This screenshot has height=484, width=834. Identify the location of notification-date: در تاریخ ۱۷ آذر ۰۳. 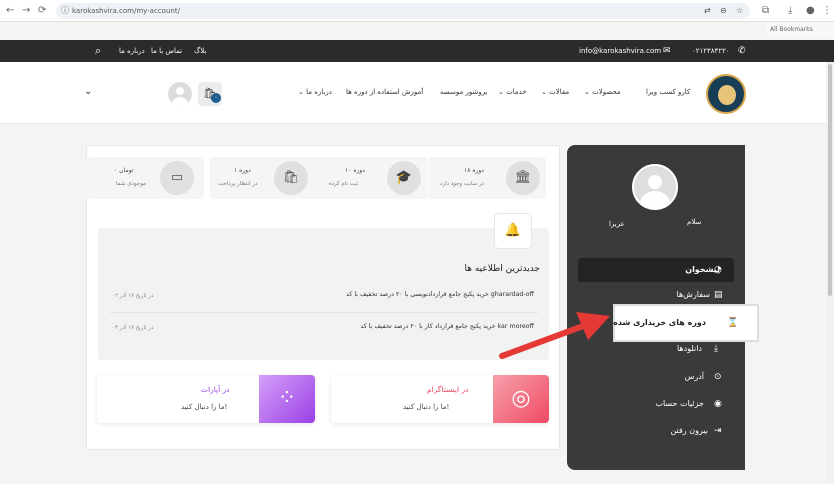
(133, 328).